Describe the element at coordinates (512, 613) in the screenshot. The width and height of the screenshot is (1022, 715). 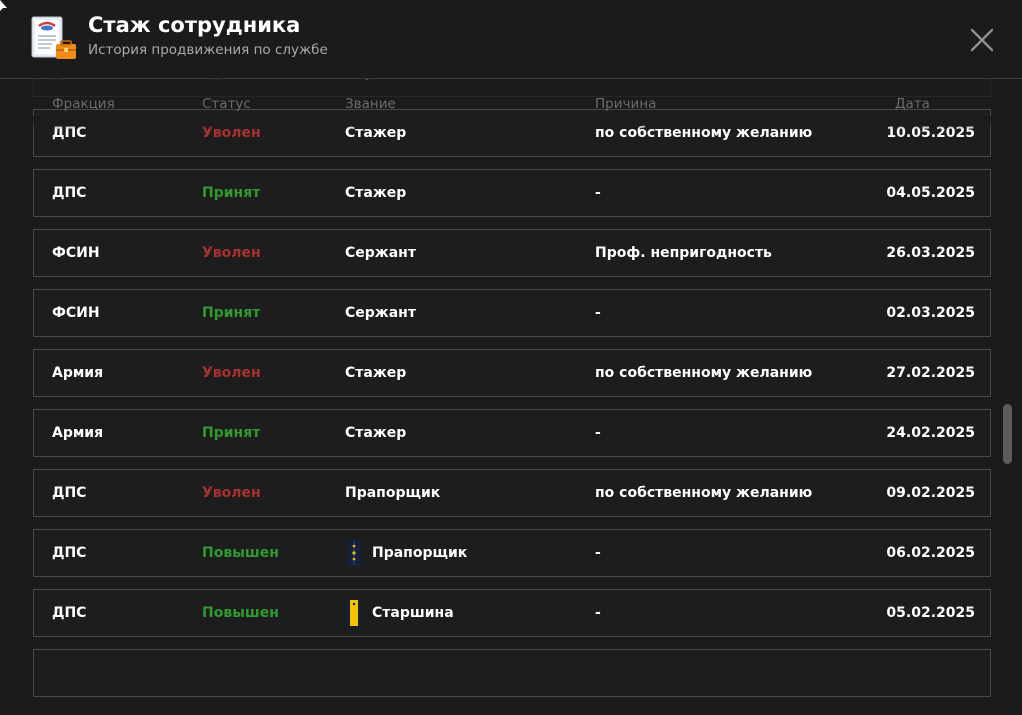
I see `table-row: ДПС Повышен Старшина - 05.02.2025` at that location.